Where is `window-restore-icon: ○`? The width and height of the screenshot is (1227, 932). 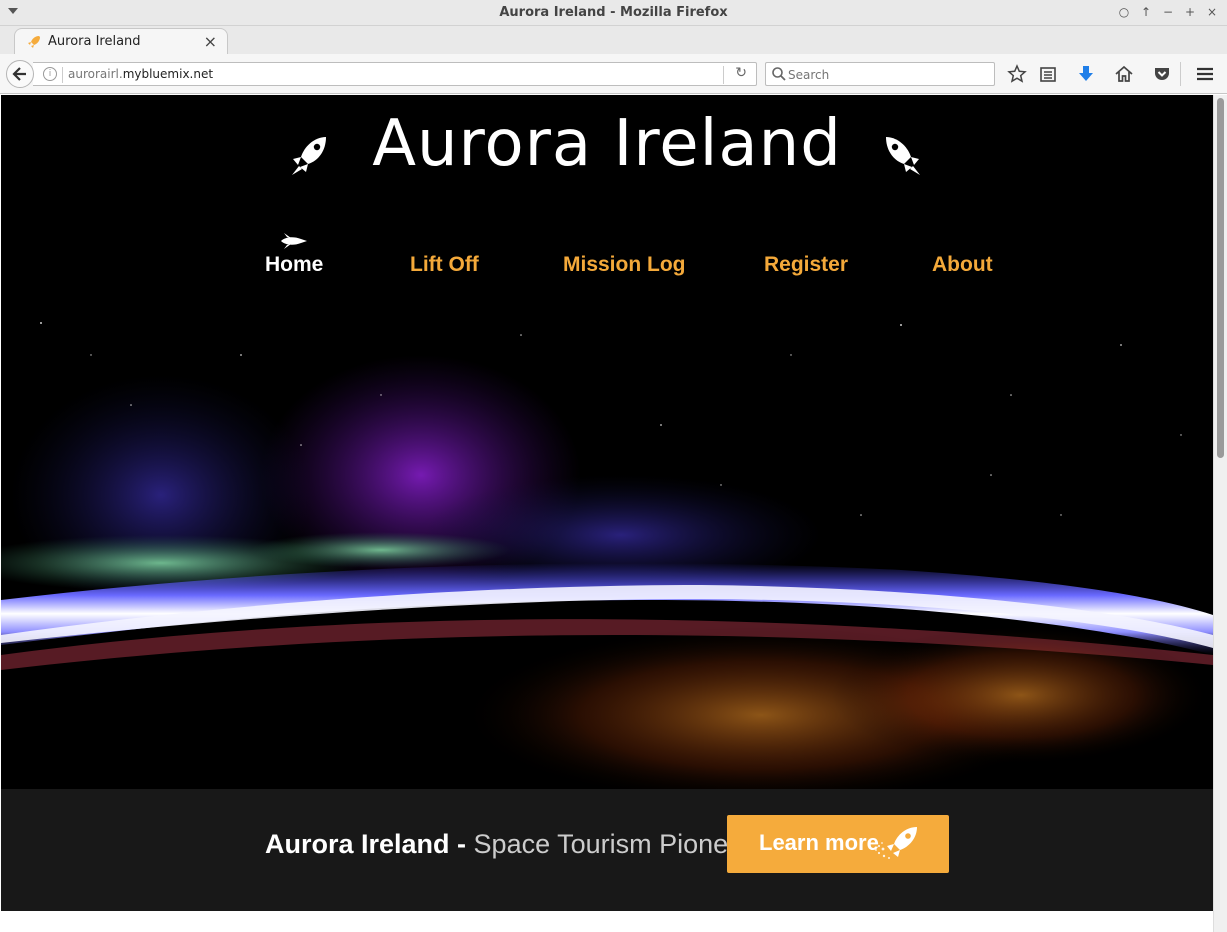 window-restore-icon: ○ is located at coordinates (1124, 12).